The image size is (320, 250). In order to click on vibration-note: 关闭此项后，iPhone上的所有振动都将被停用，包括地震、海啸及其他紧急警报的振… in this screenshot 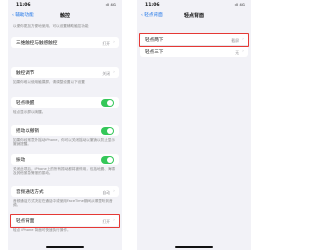, I will do `click(64, 170)`.